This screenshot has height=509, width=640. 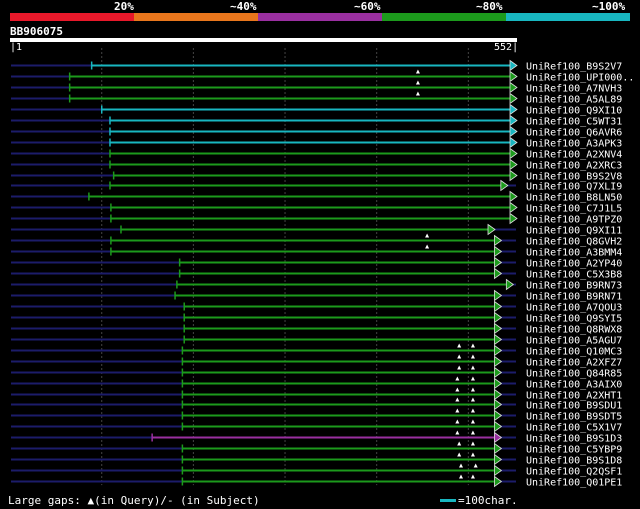 What do you see at coordinates (316, 208) in the screenshot?
I see `hit-row: UniRef100_C7J1L5` at bounding box center [316, 208].